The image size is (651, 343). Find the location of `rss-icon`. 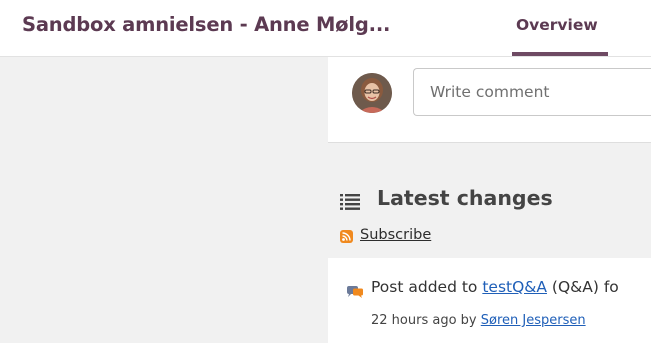

rss-icon is located at coordinates (346, 236).